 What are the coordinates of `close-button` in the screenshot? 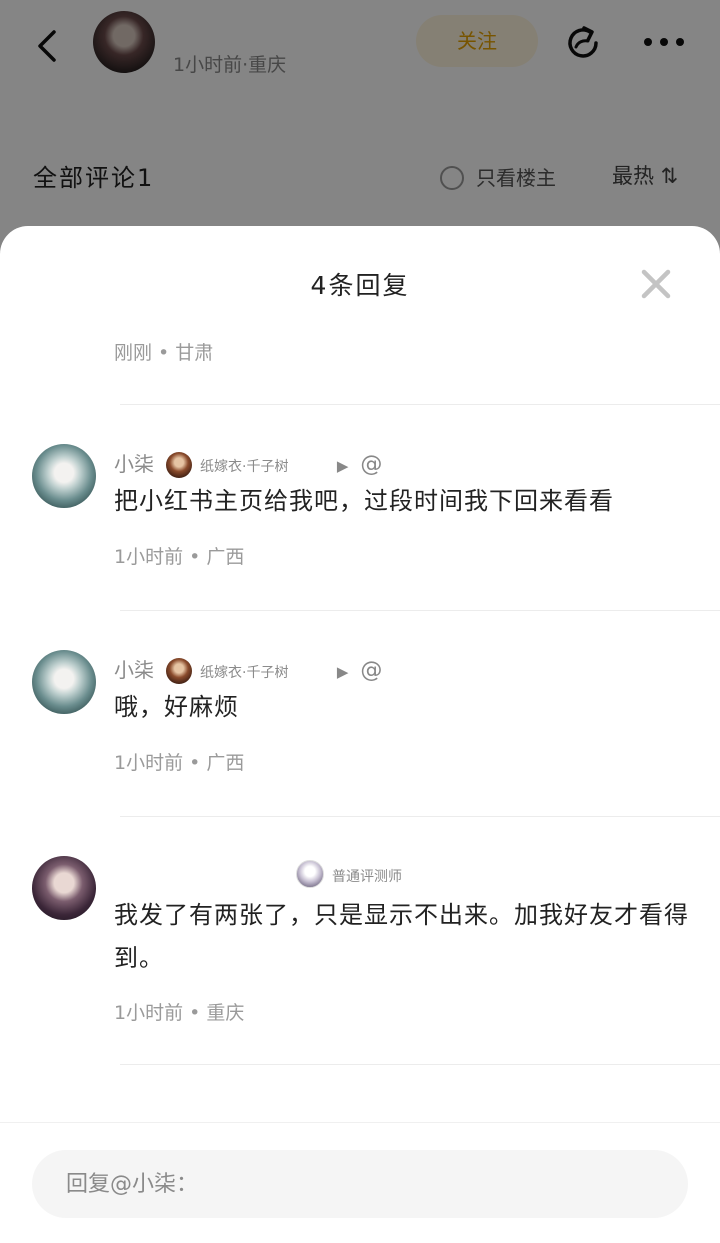 It's located at (656, 284).